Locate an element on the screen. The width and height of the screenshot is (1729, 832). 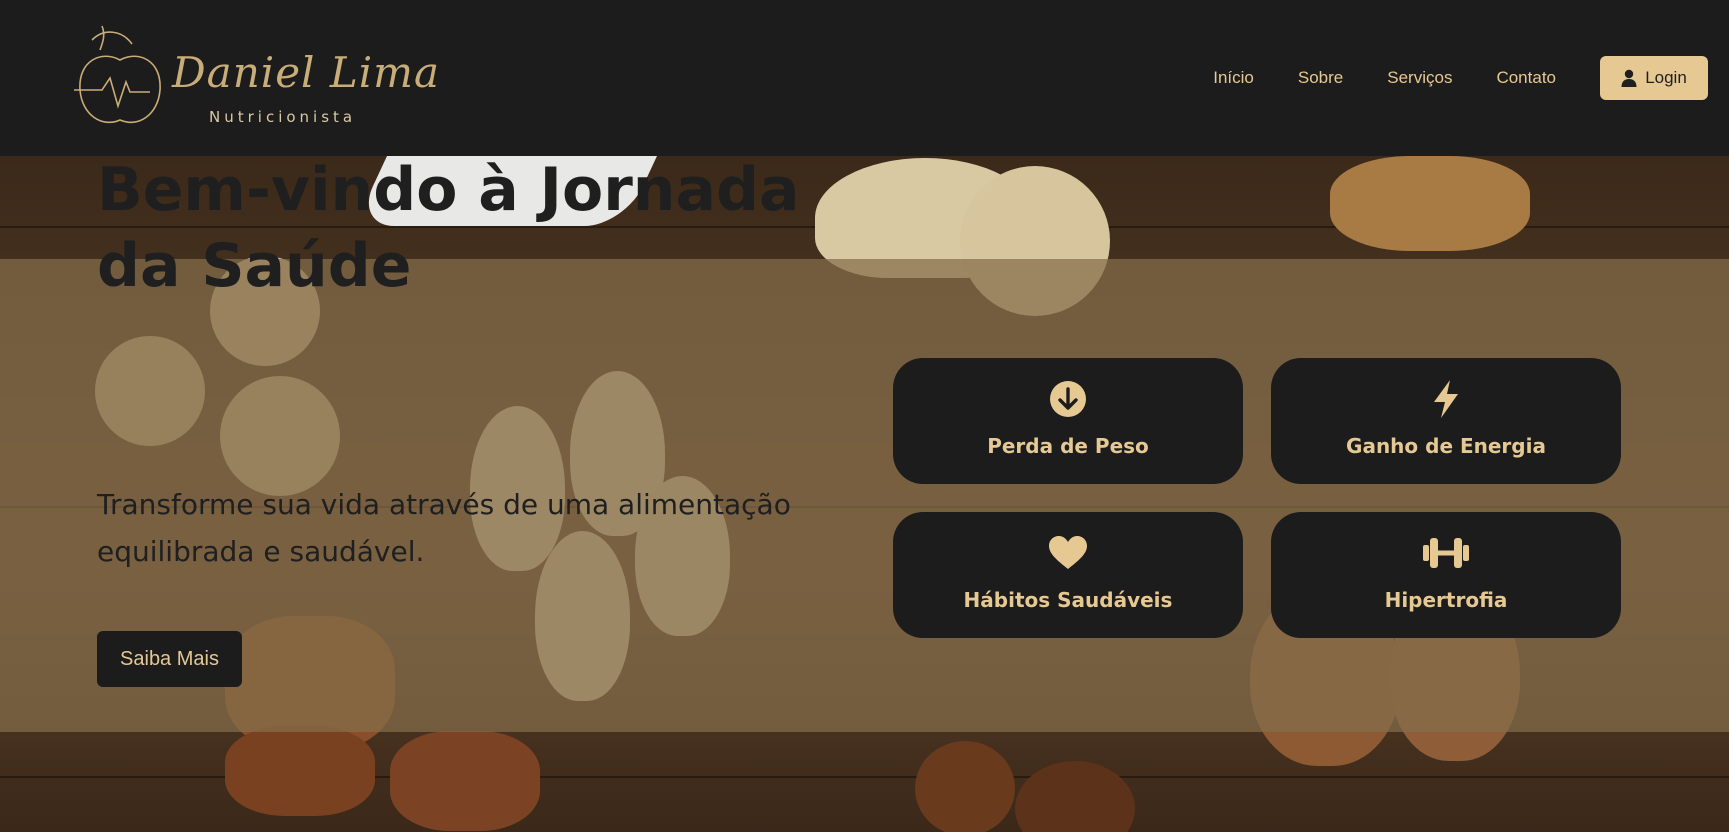
nav-sobre: Sobre is located at coordinates (1320, 78).